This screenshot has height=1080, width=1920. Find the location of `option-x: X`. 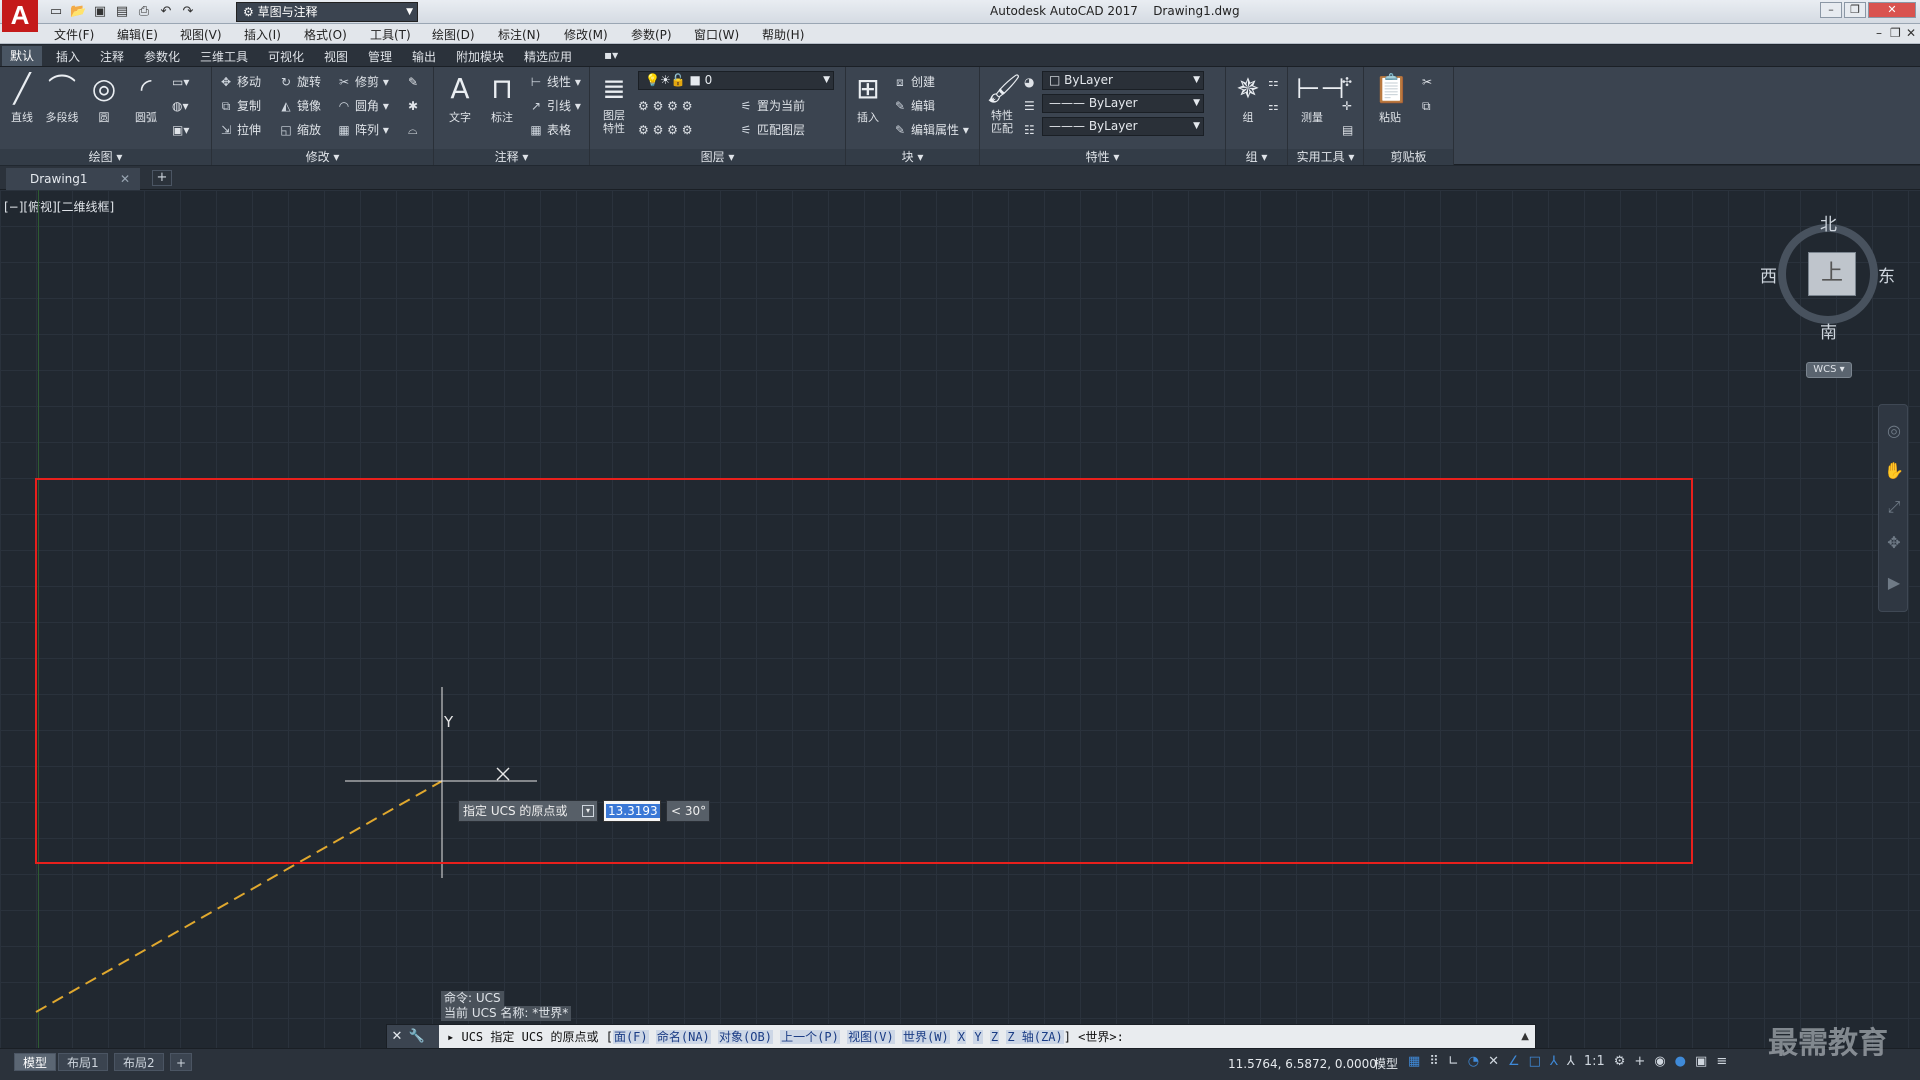

option-x: X is located at coordinates (961, 1037).